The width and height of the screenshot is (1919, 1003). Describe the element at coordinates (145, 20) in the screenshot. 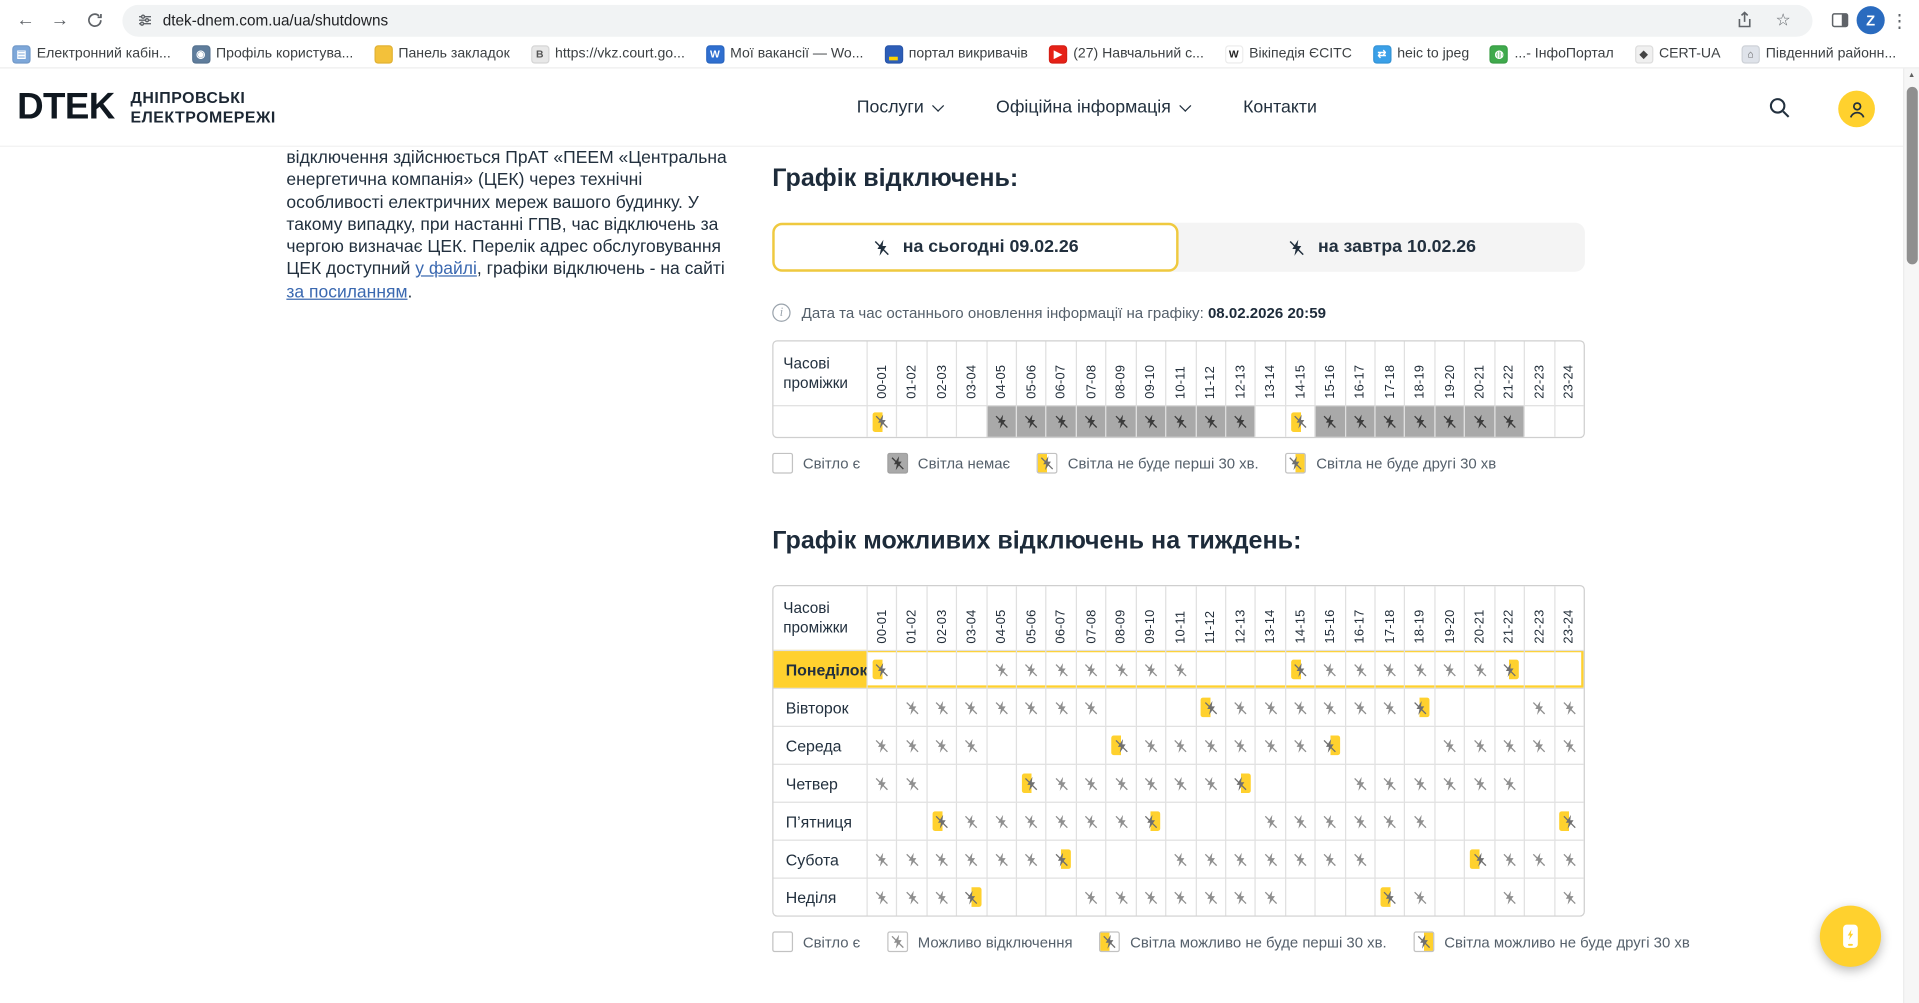

I see `site-info-icon` at that location.